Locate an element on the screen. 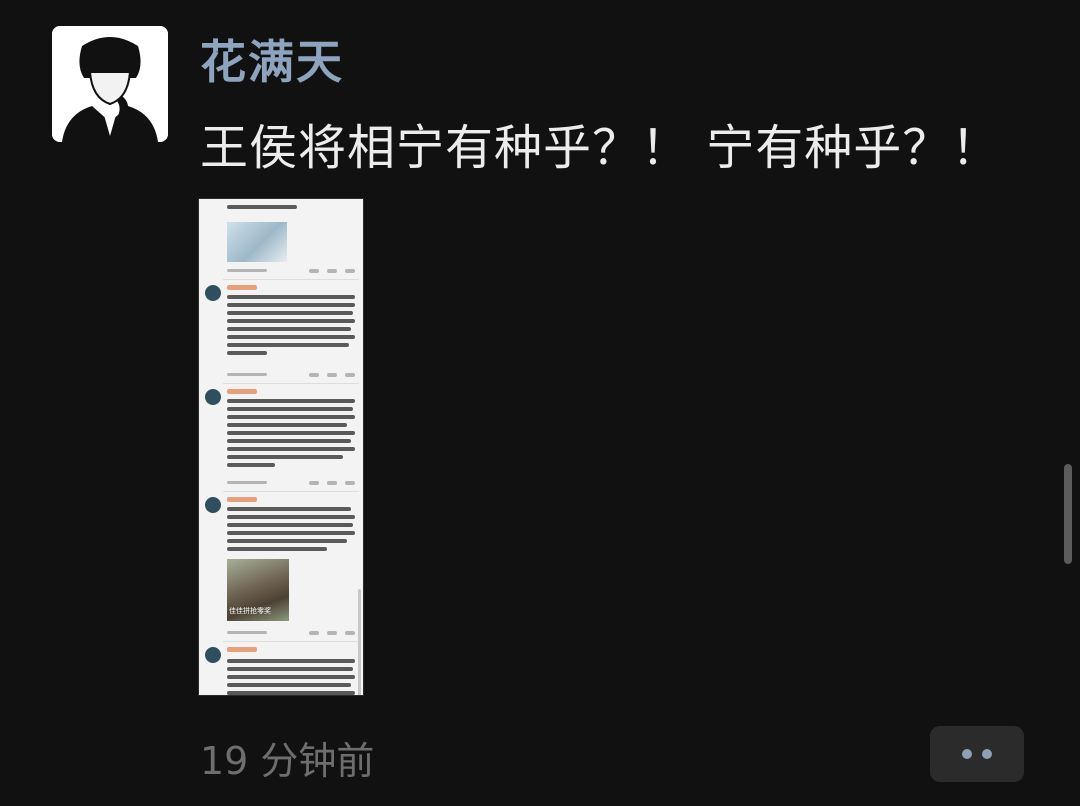  reply-icon is located at coordinates (314, 271).